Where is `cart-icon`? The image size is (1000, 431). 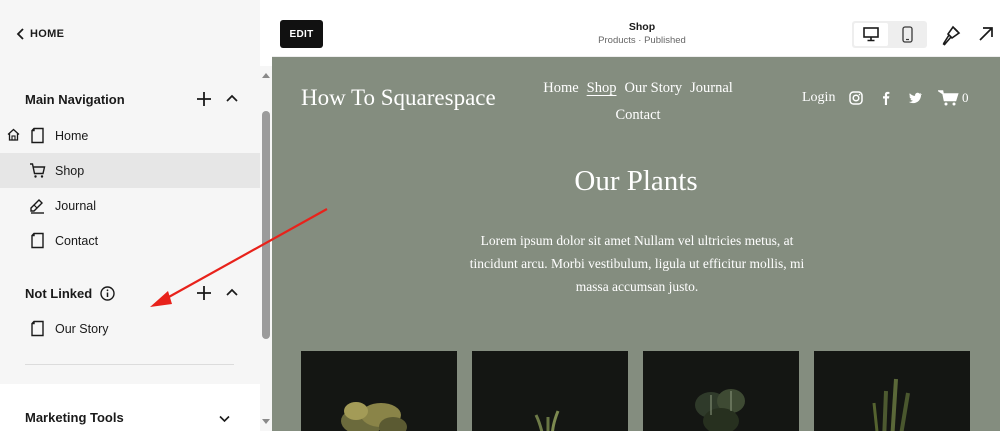 cart-icon is located at coordinates (38, 170).